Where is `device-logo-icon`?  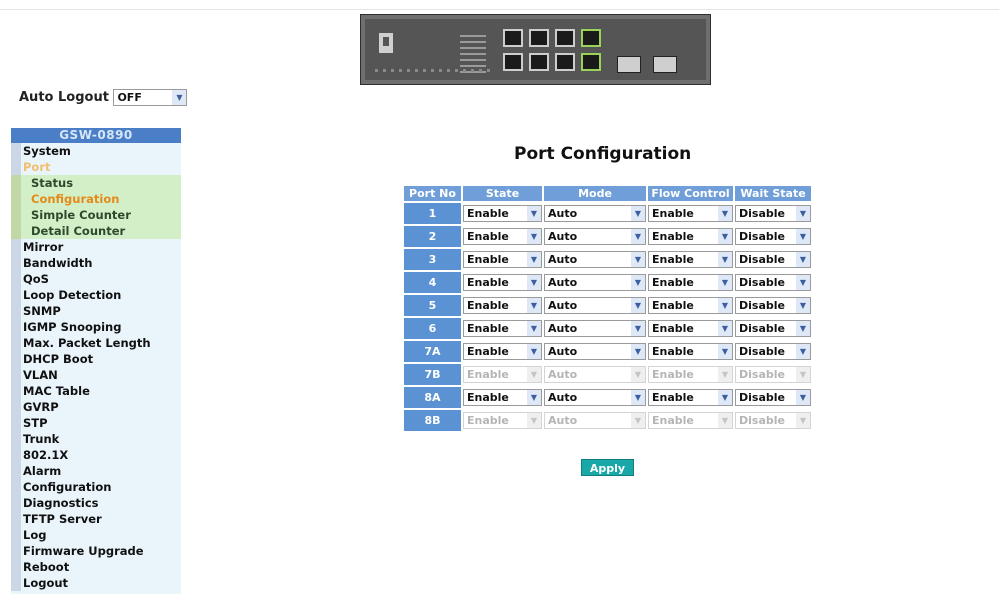 device-logo-icon is located at coordinates (386, 43).